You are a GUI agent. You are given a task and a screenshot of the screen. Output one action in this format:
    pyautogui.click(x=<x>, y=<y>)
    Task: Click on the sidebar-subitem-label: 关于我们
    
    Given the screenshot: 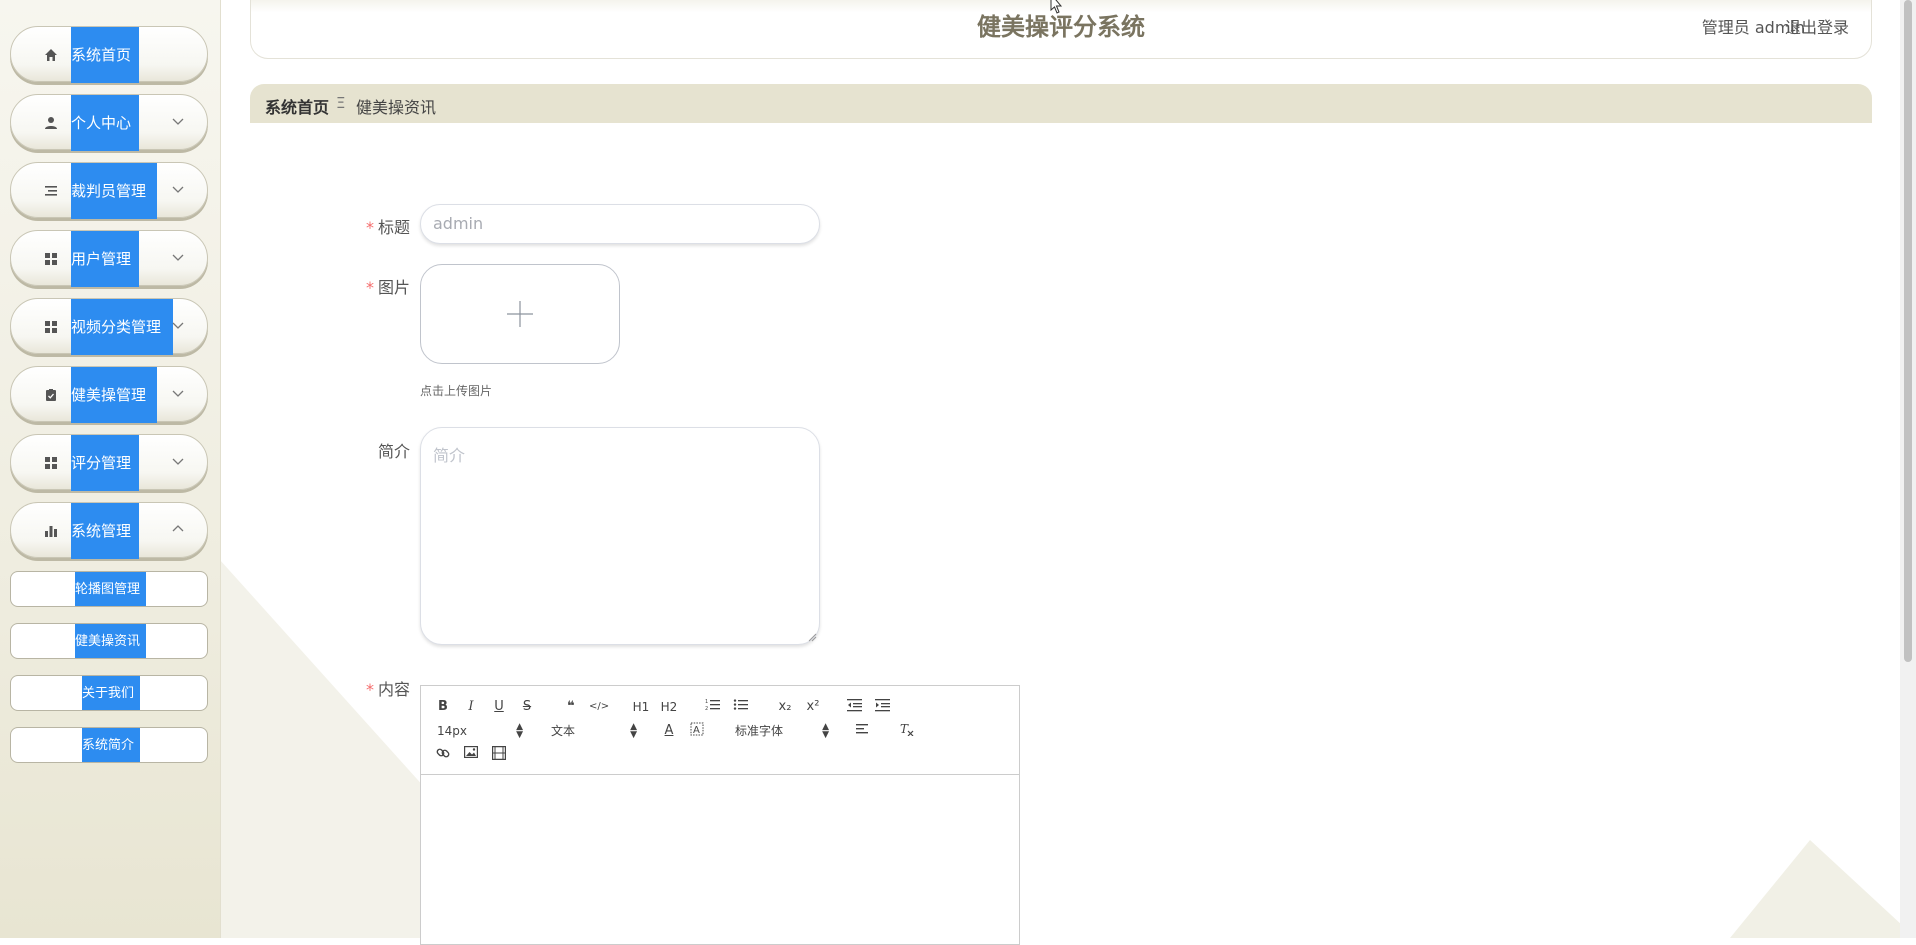 What is the action you would take?
    pyautogui.click(x=111, y=693)
    